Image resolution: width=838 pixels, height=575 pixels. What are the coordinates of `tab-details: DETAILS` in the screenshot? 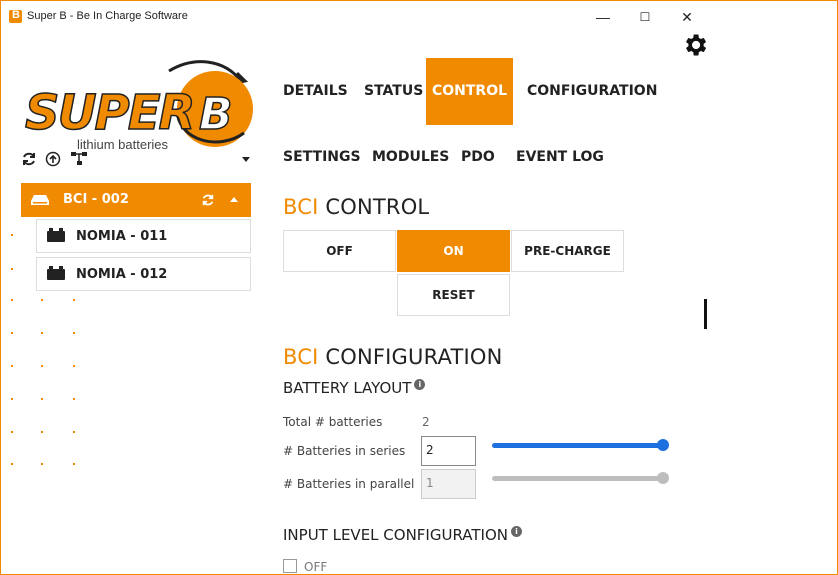 It's located at (315, 91).